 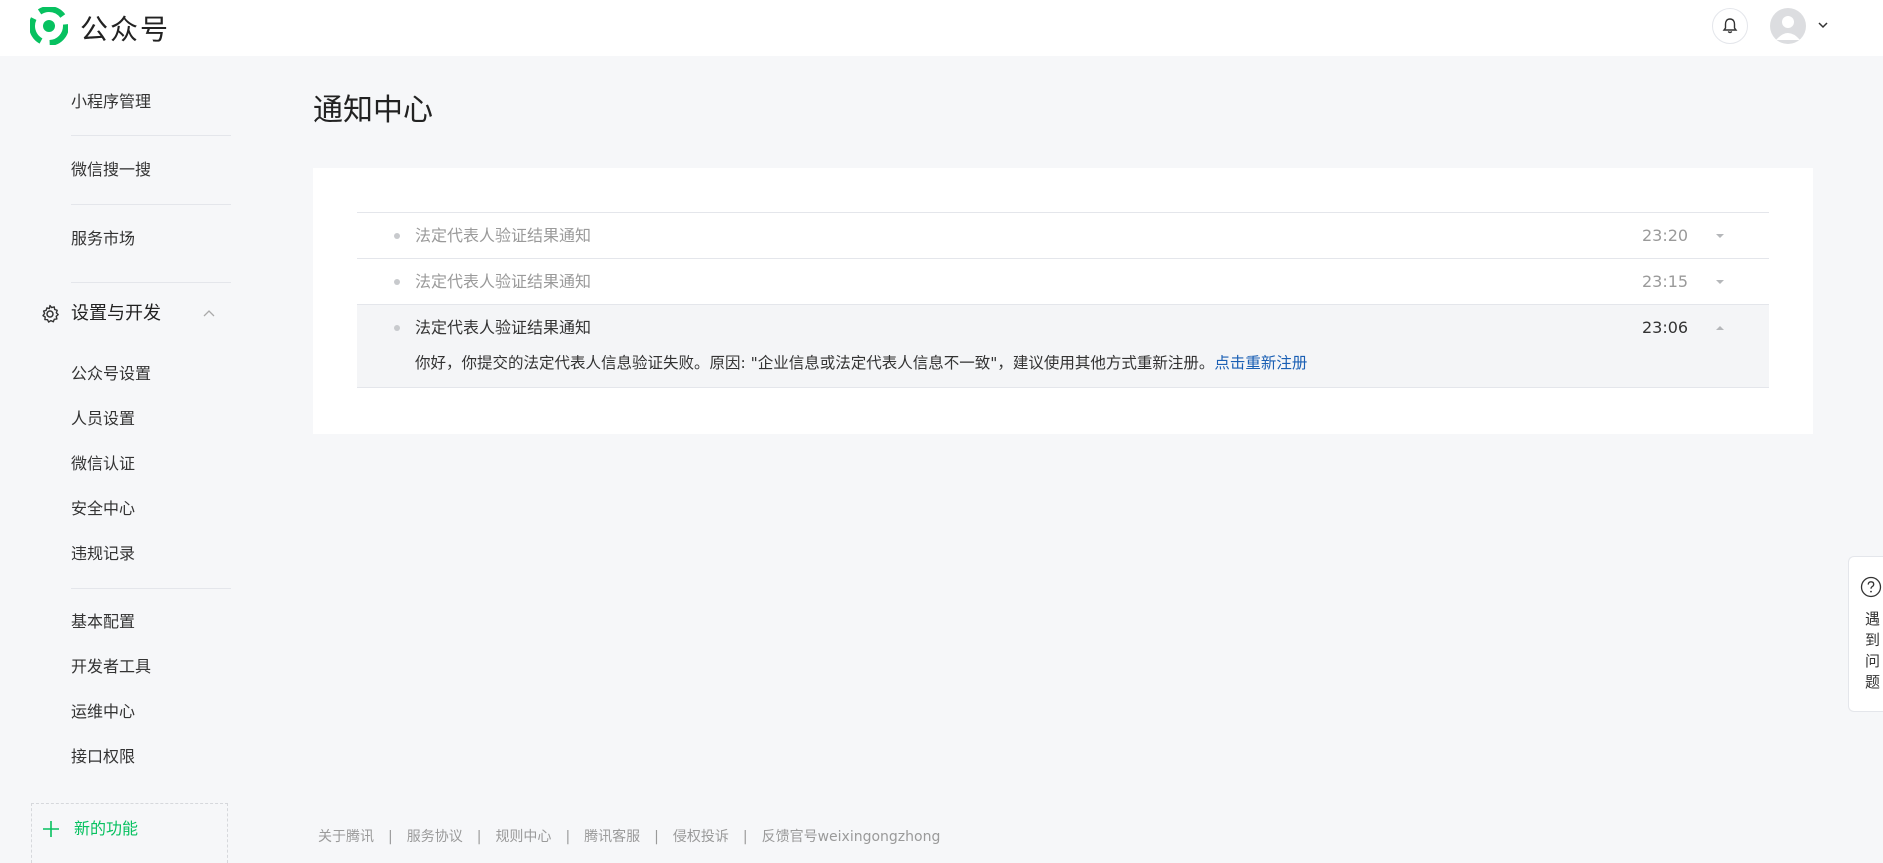 What do you see at coordinates (1871, 587) in the screenshot?
I see `question-circle-icon` at bounding box center [1871, 587].